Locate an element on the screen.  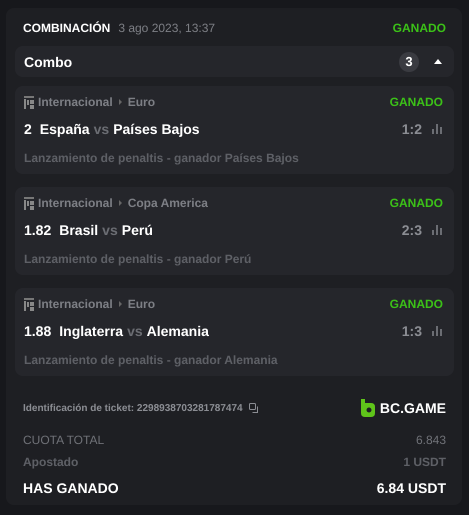
brand-logo-icon is located at coordinates (367, 408).